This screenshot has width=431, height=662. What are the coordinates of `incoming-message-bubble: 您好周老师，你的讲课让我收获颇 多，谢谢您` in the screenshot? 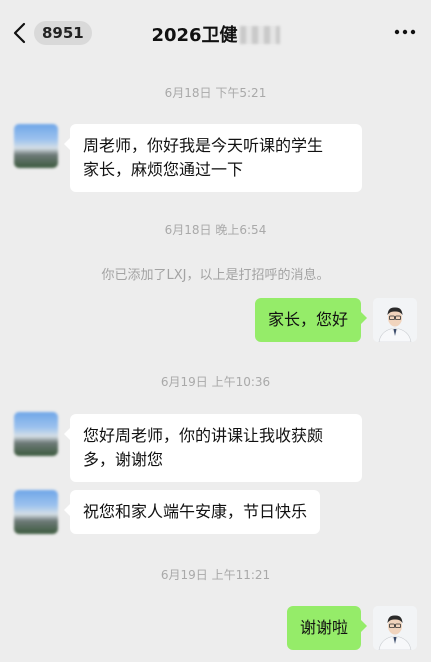 It's located at (213, 448).